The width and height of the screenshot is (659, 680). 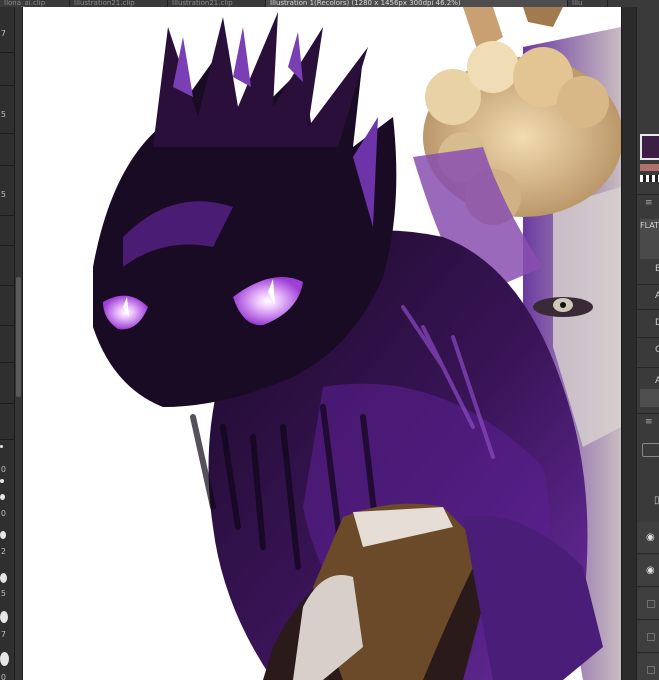 I want to click on main-color-swatch, so click(x=649, y=147).